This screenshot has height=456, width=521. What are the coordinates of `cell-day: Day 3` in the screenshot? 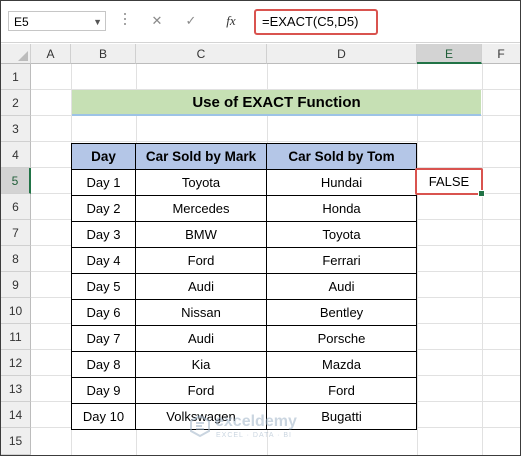 It's located at (103, 234).